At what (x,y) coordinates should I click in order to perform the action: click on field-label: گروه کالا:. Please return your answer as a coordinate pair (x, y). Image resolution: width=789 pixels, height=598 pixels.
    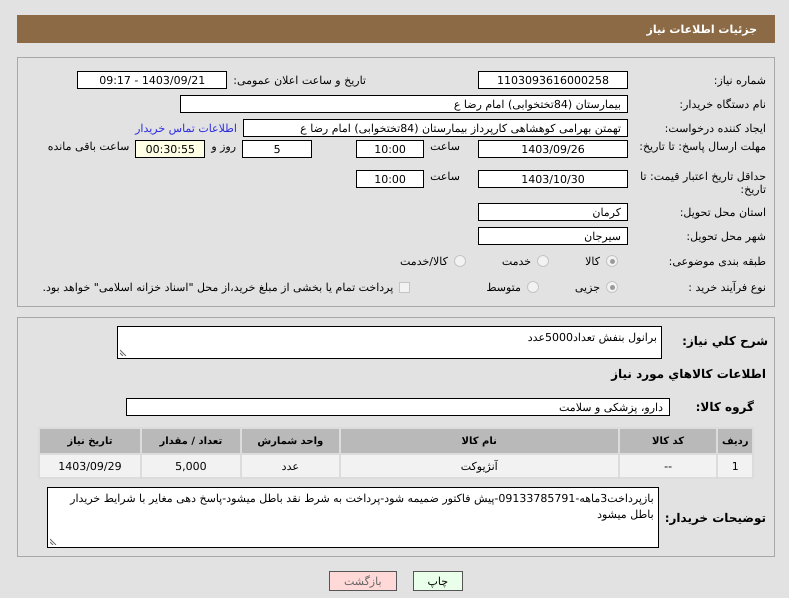
    Looking at the image, I should click on (724, 407).